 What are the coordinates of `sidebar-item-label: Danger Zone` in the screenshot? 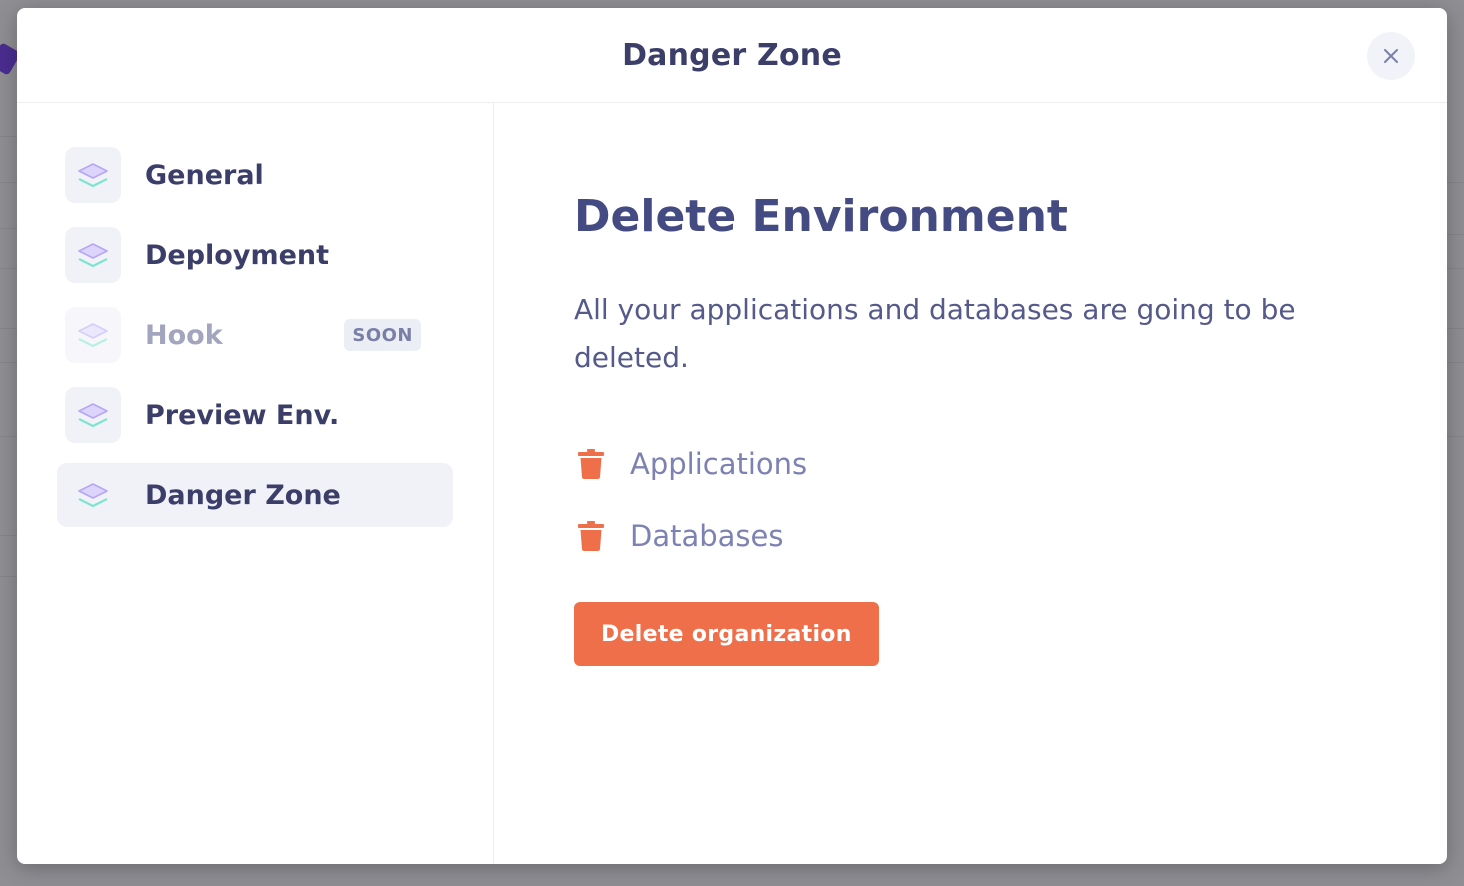 It's located at (243, 495).